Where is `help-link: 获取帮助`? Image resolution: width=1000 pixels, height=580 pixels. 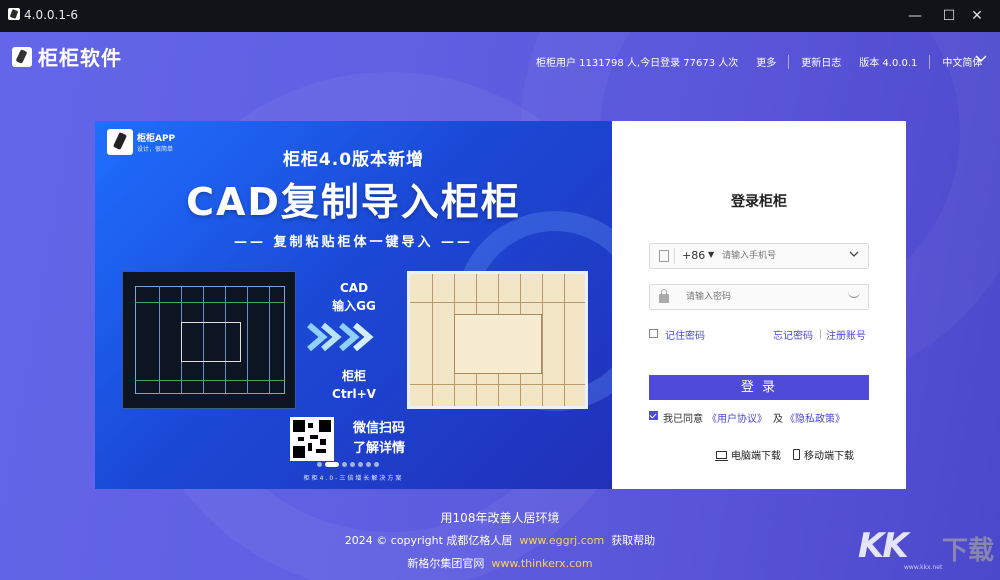
help-link: 获取帮助 is located at coordinates (633, 540).